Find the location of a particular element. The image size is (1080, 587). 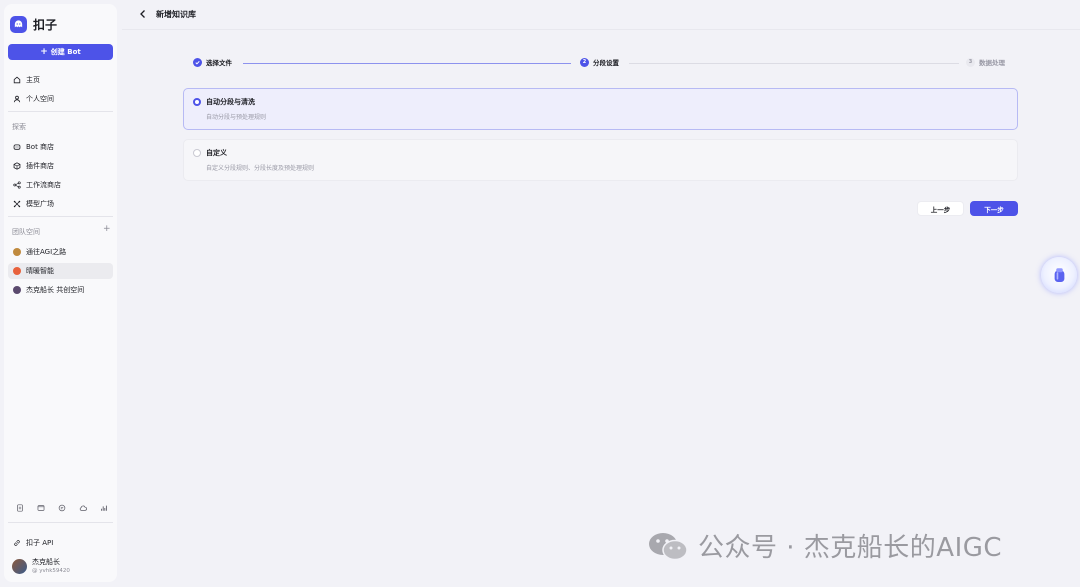

sidebar-item-home: 主页 is located at coordinates (60, 80).